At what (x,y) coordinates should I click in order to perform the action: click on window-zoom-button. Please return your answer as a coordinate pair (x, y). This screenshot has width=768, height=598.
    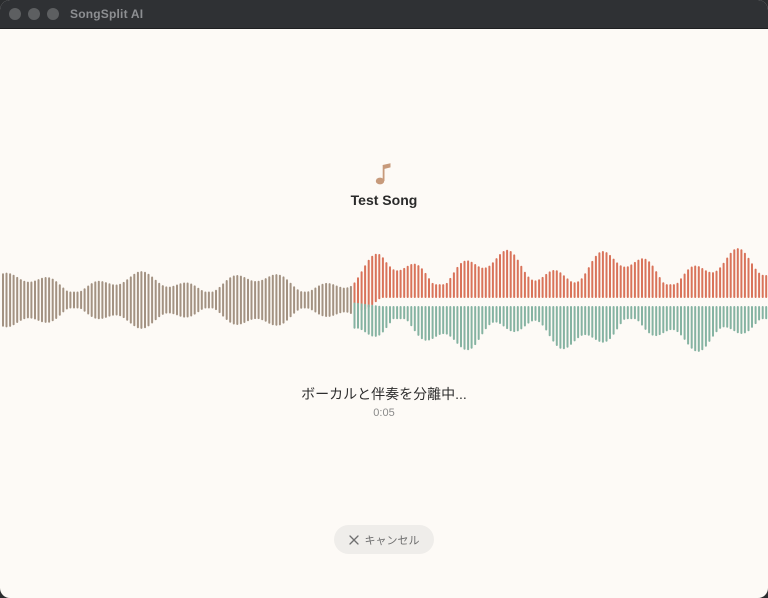
    Looking at the image, I should click on (53, 14).